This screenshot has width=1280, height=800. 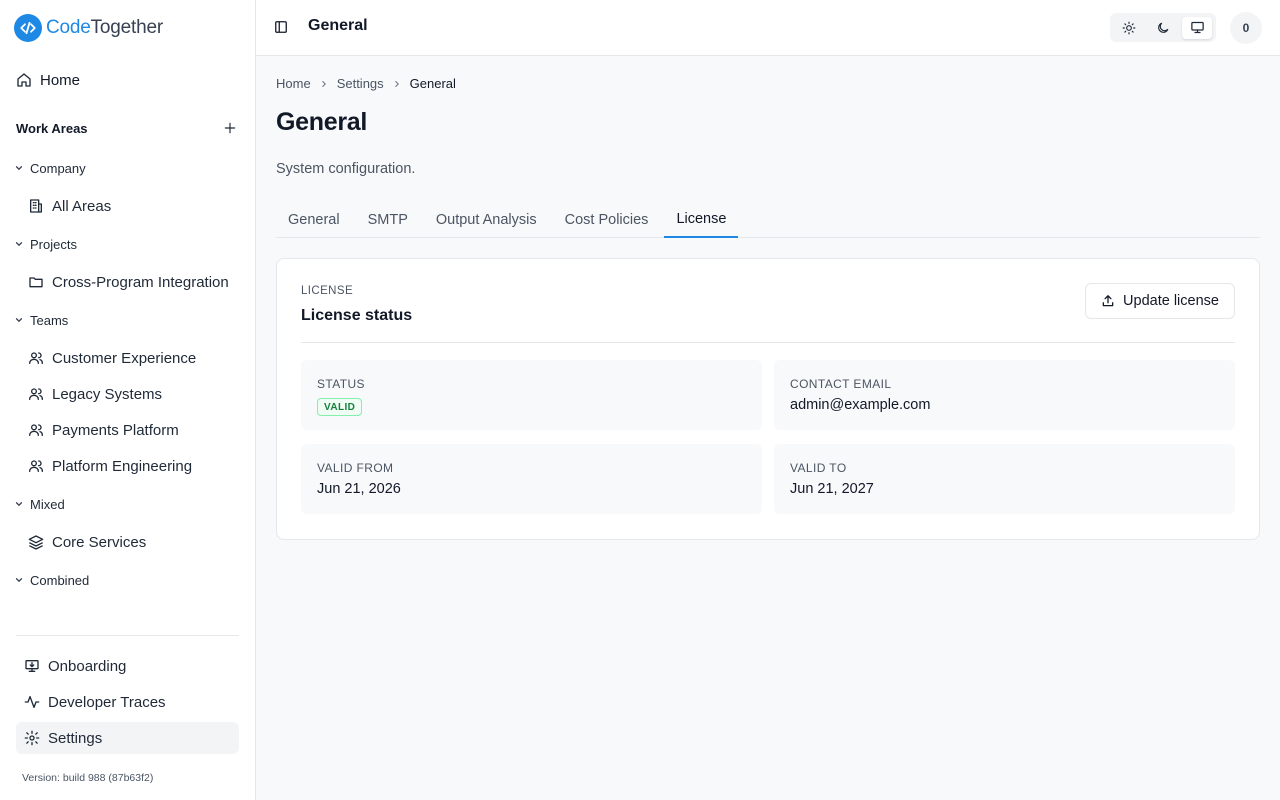 I want to click on sidebar-item-home: Home, so click(x=127, y=80).